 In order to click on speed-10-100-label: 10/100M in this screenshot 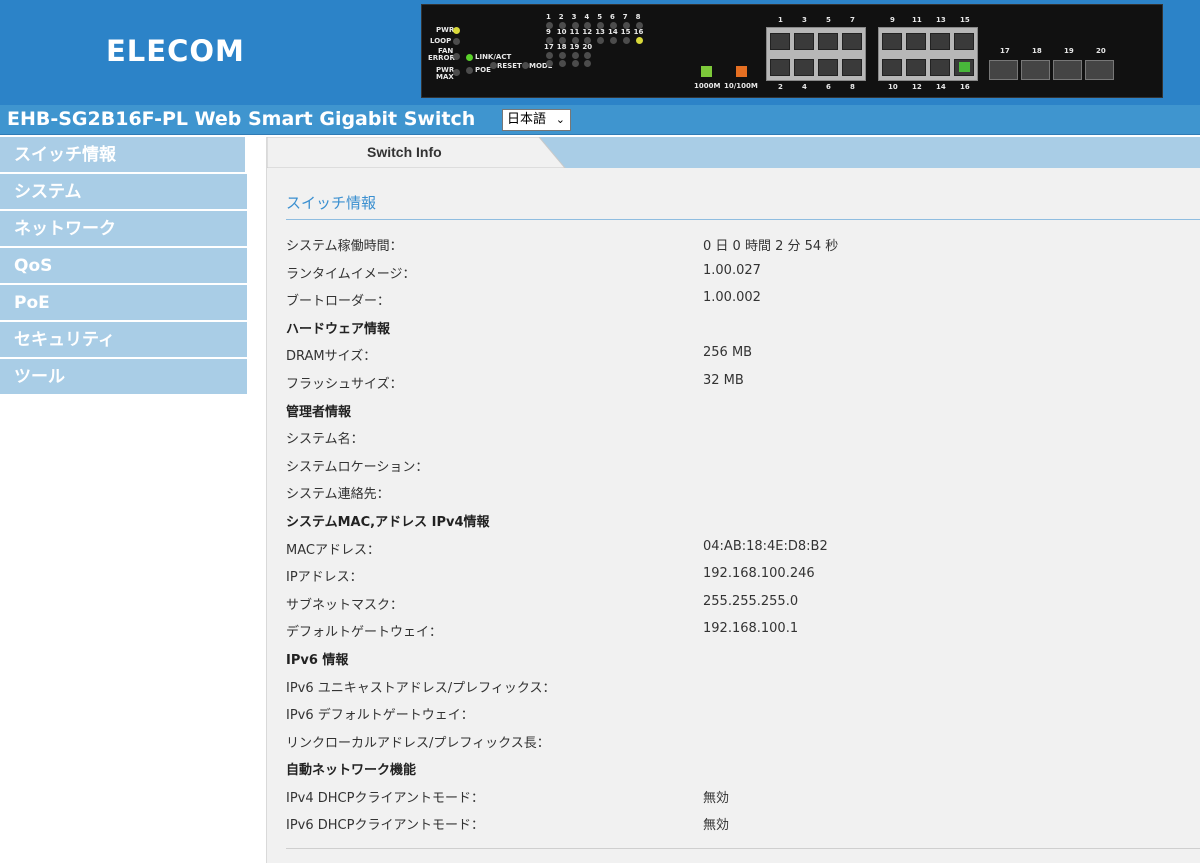, I will do `click(741, 86)`.